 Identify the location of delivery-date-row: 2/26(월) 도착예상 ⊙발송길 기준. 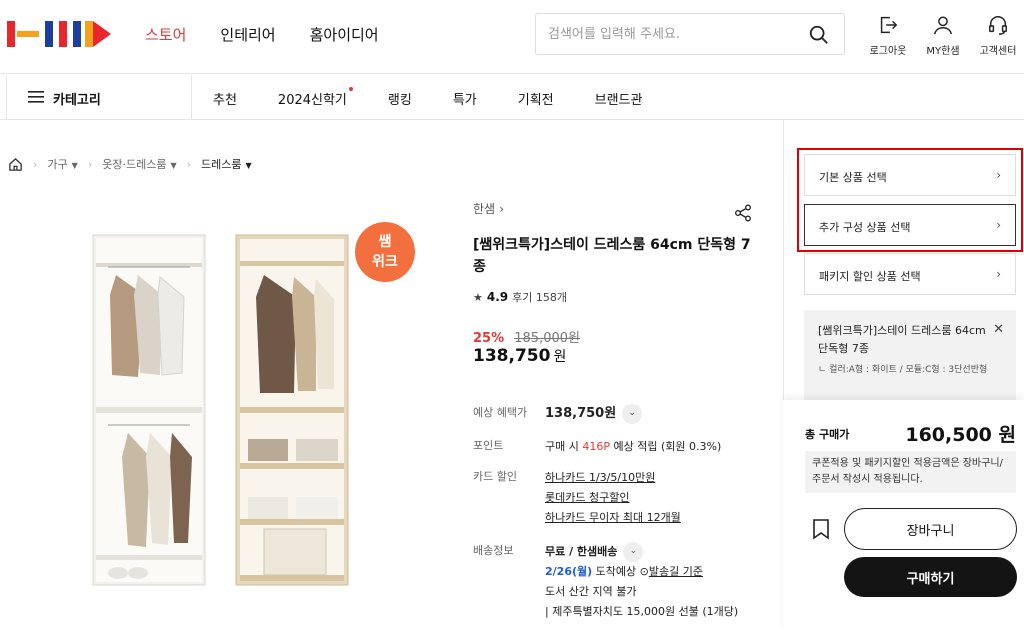
(655, 572).